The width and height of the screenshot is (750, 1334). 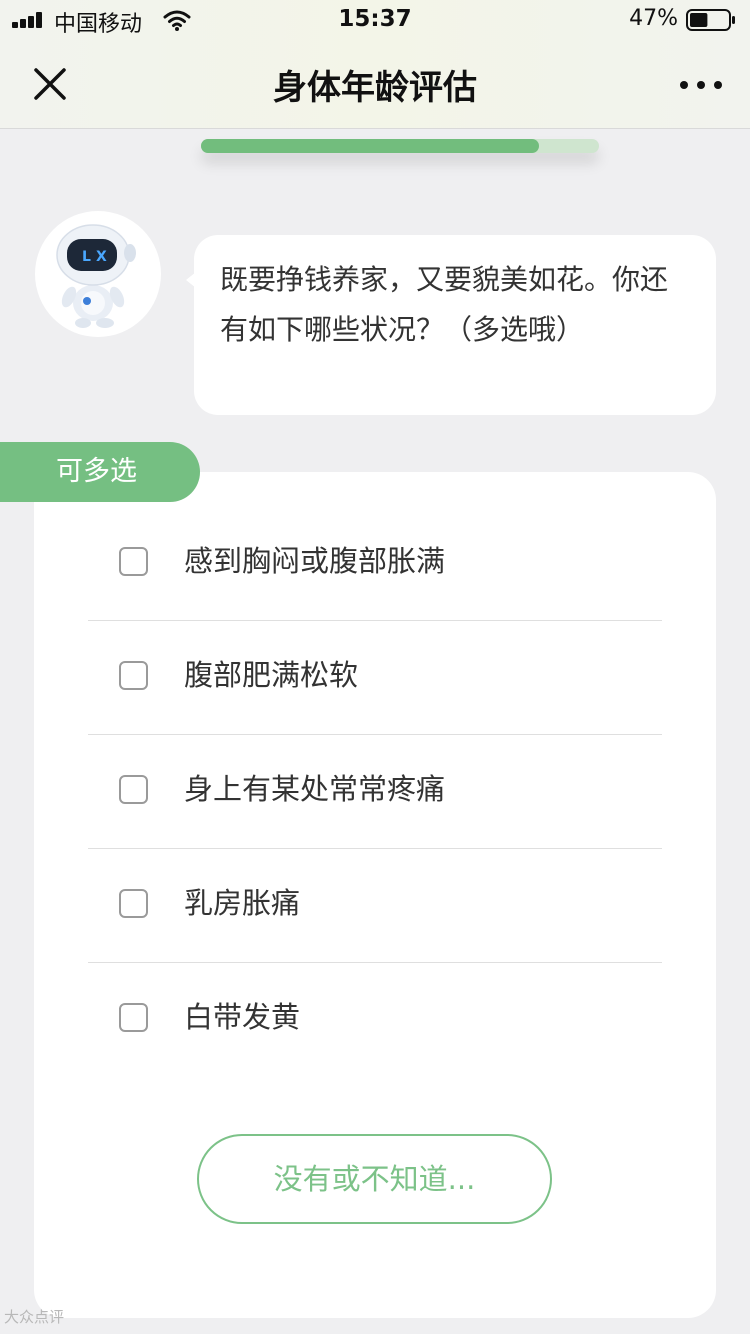 What do you see at coordinates (271, 675) in the screenshot?
I see `option-label: 腹部肥满松软` at bounding box center [271, 675].